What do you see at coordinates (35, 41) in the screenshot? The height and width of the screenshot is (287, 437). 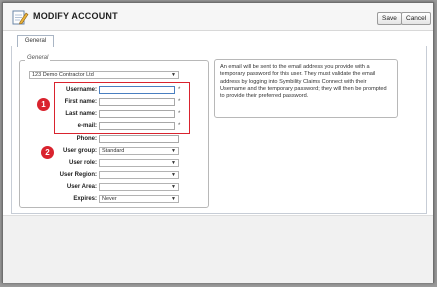 I see `tab-general: General` at bounding box center [35, 41].